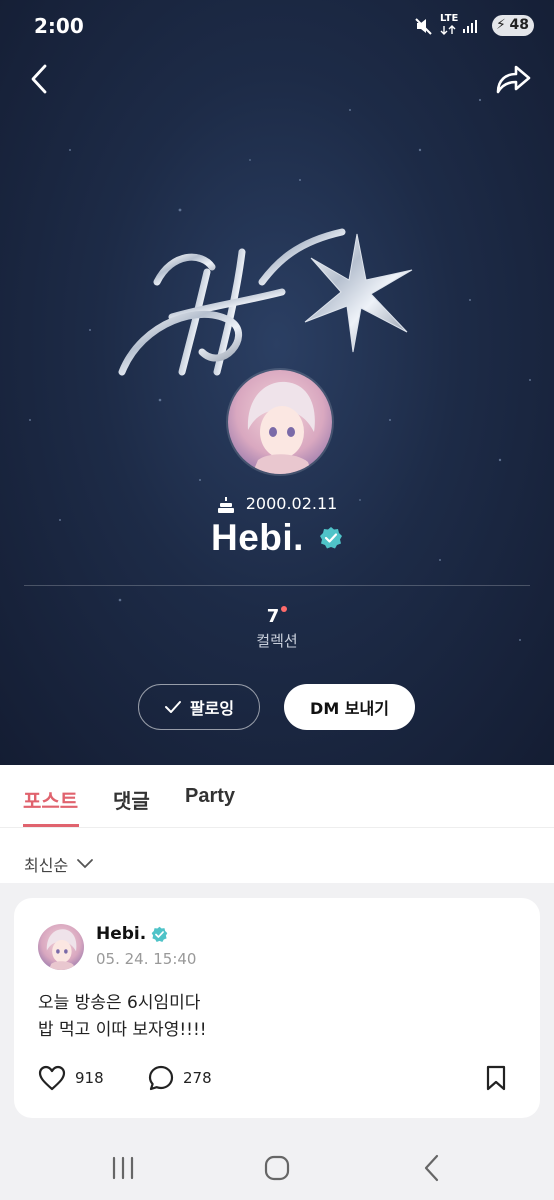 The height and width of the screenshot is (1200, 554). What do you see at coordinates (277, 1080) in the screenshot?
I see `post-actions: 918 278` at bounding box center [277, 1080].